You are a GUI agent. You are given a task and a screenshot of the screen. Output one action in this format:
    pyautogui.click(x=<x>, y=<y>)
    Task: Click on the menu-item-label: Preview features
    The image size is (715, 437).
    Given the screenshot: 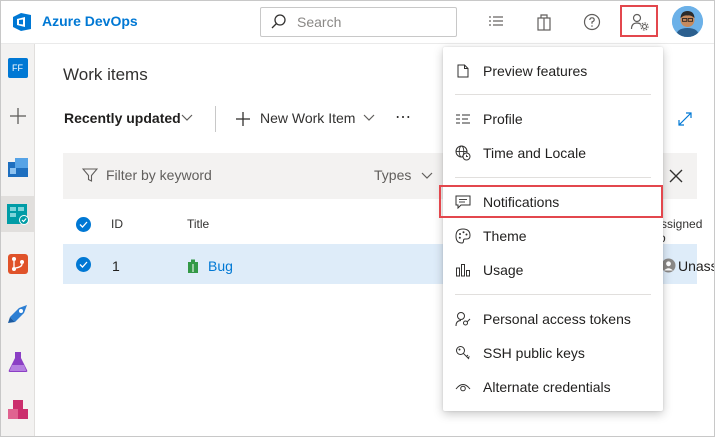 What is the action you would take?
    pyautogui.click(x=535, y=71)
    